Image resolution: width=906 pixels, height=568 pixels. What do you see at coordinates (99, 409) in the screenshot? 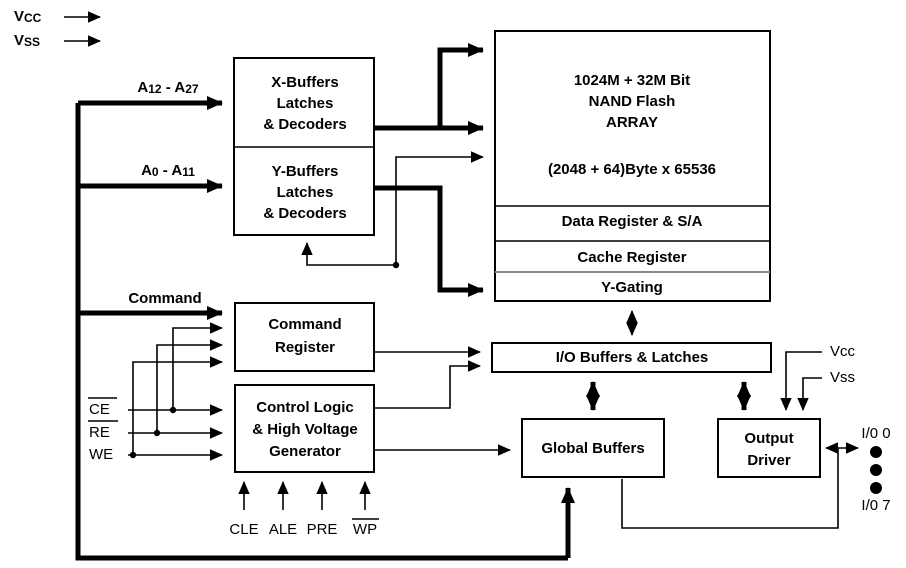
I see `ce-label: CE` at bounding box center [99, 409].